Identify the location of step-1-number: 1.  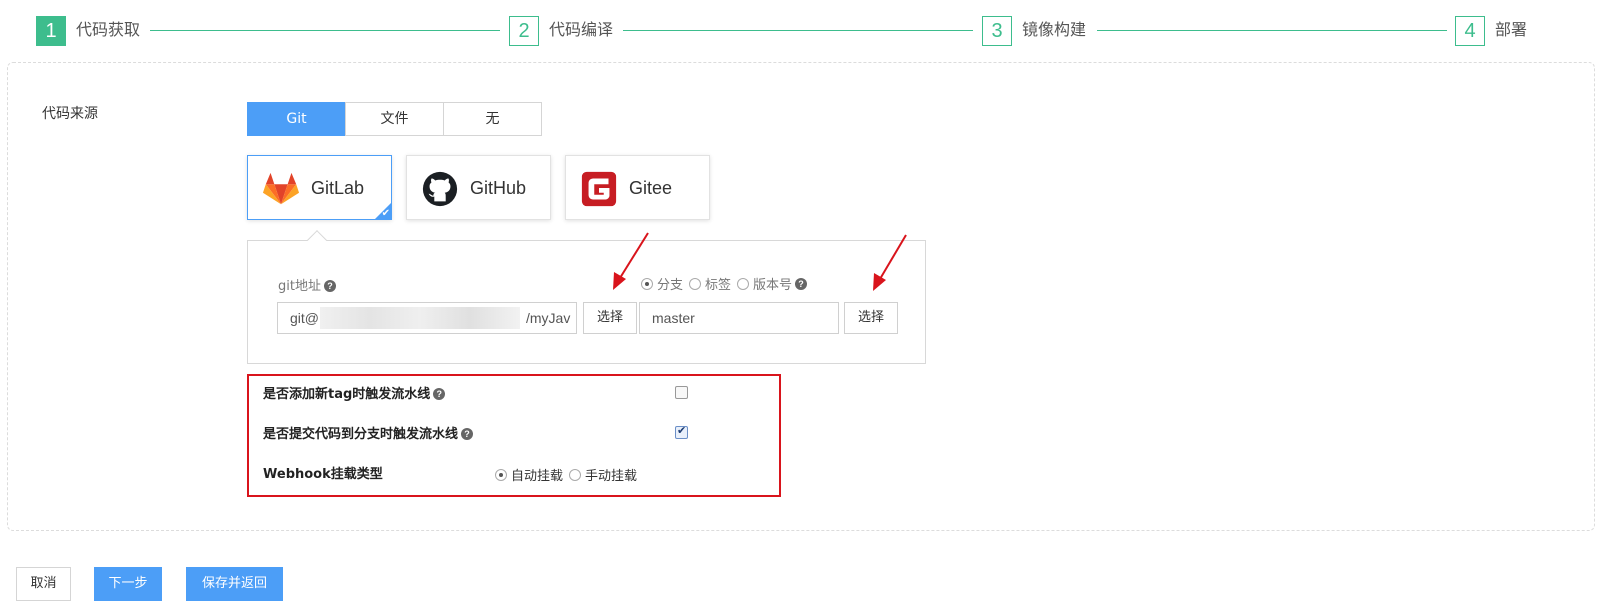
(51, 31).